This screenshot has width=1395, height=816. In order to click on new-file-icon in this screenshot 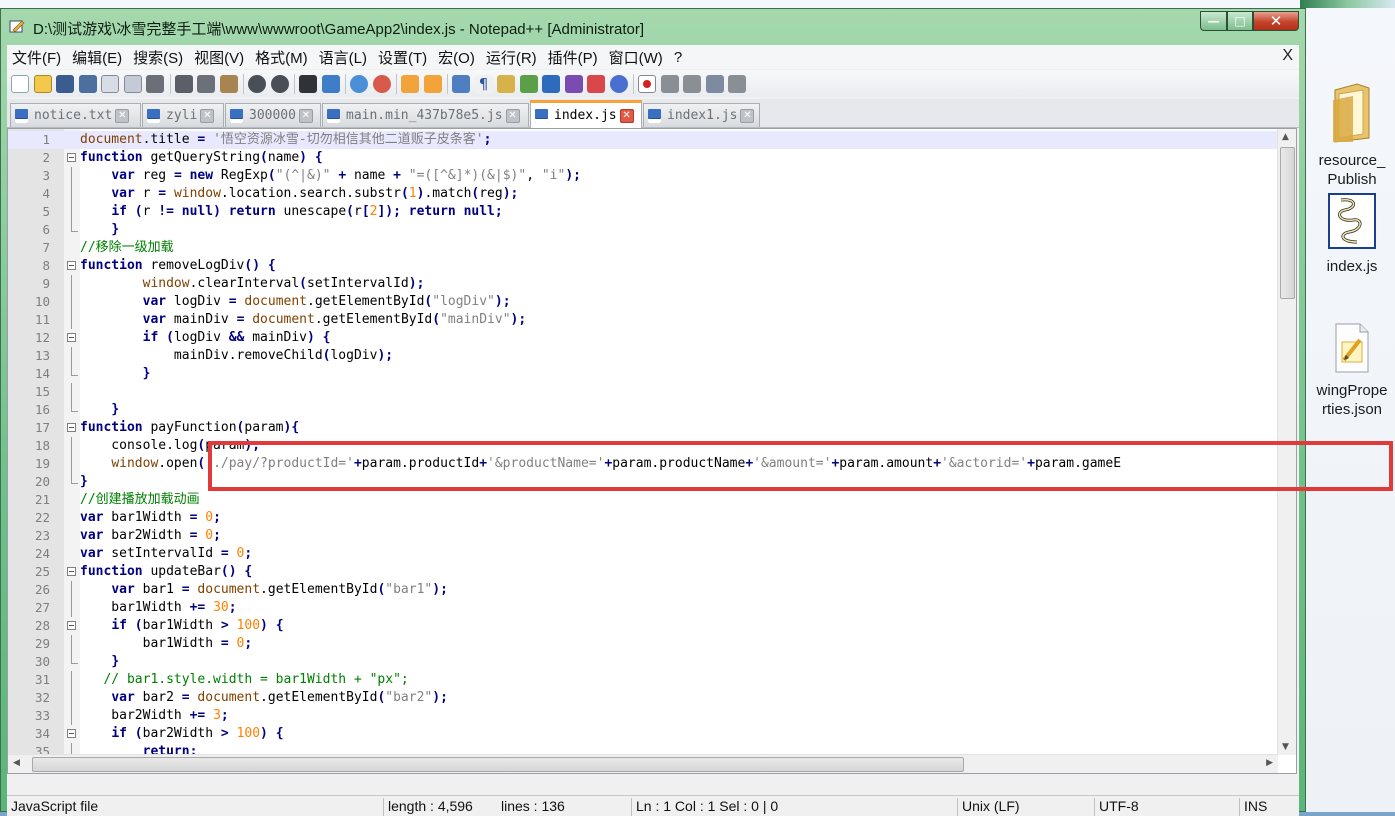, I will do `click(20, 83)`.